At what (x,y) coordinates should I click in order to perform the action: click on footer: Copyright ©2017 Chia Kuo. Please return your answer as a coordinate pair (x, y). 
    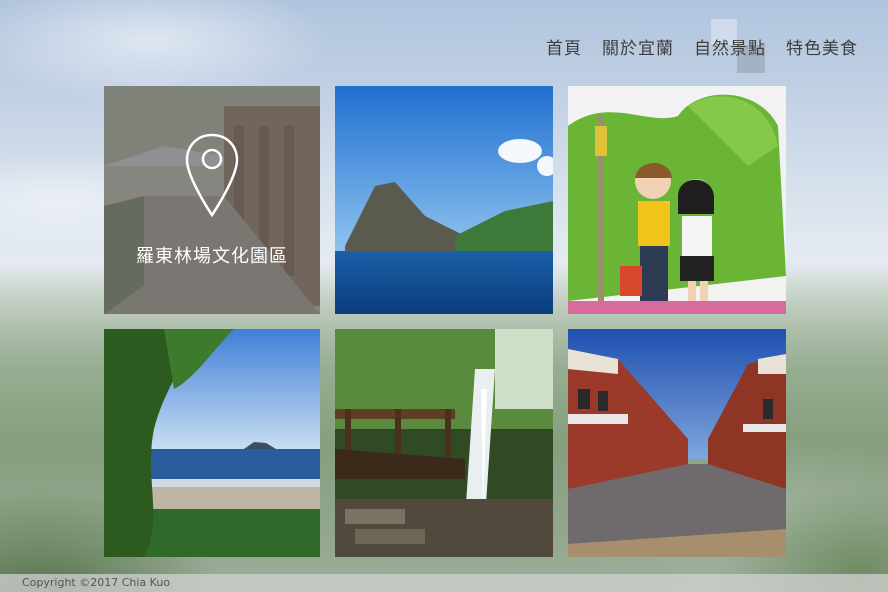
    Looking at the image, I should click on (444, 583).